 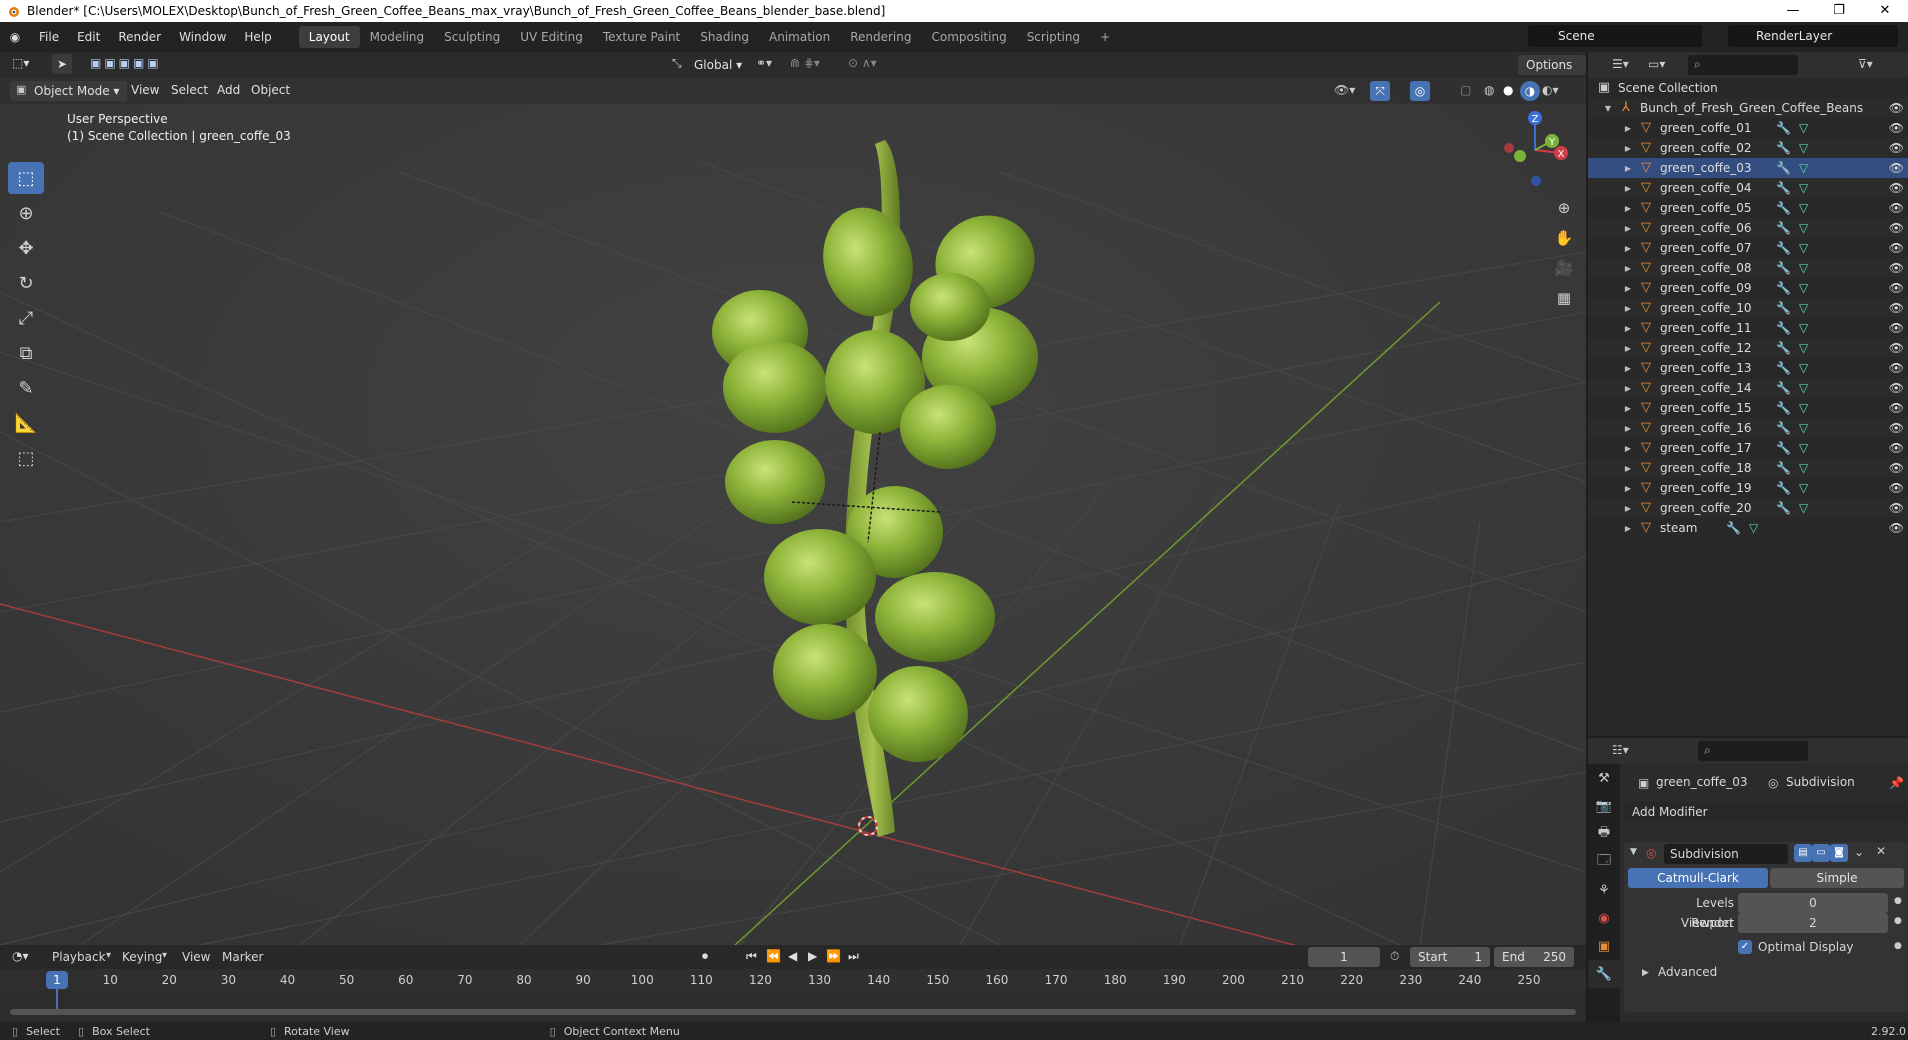 I want to click on tab-compositing: Compositing, so click(x=968, y=37).